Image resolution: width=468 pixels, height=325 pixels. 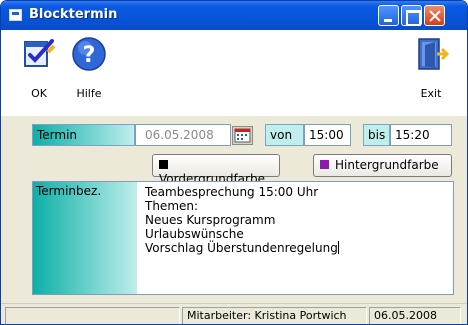 I want to click on background-label: Hintergrundfarbe, so click(x=387, y=165).